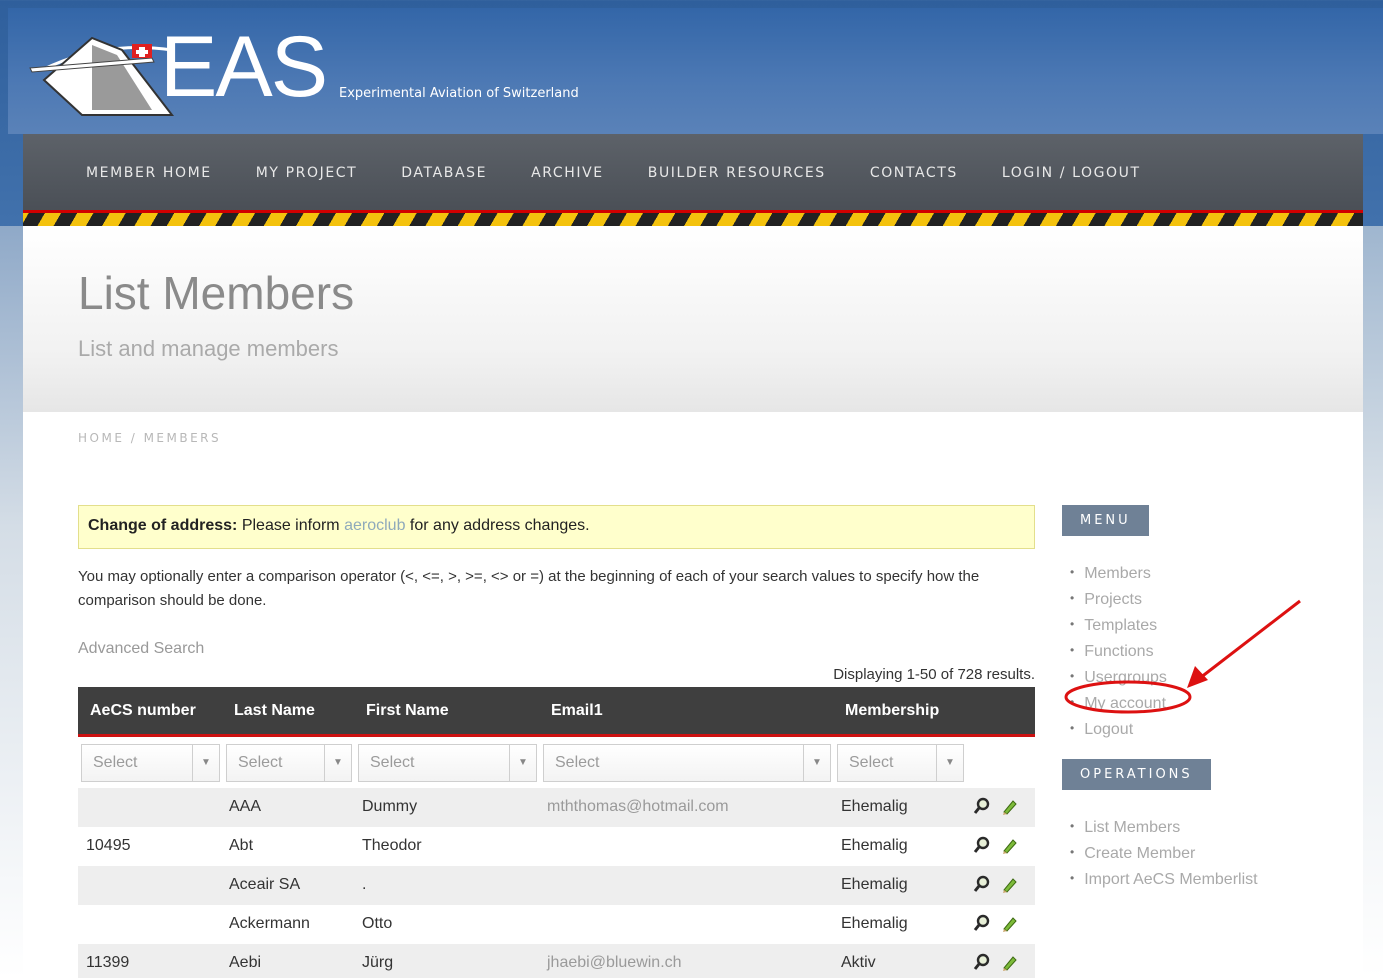 The image size is (1383, 978). I want to click on column-last-name: Last Name, so click(274, 711).